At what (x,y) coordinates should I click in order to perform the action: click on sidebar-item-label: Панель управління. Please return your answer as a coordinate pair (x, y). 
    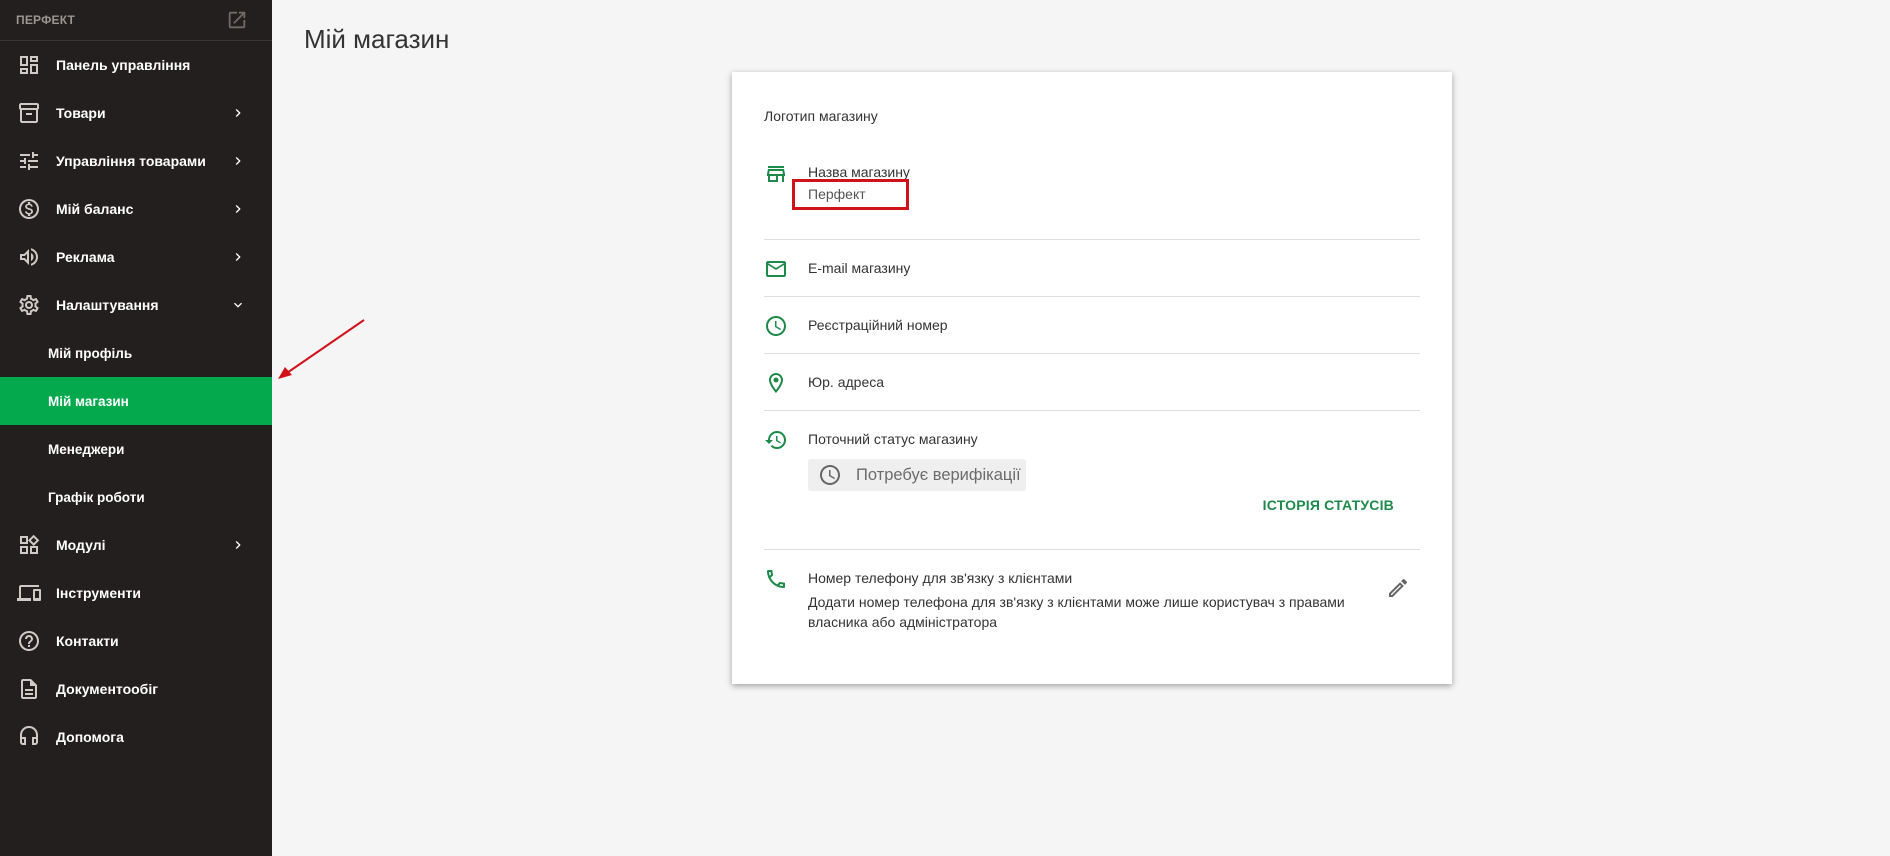
    Looking at the image, I should click on (123, 65).